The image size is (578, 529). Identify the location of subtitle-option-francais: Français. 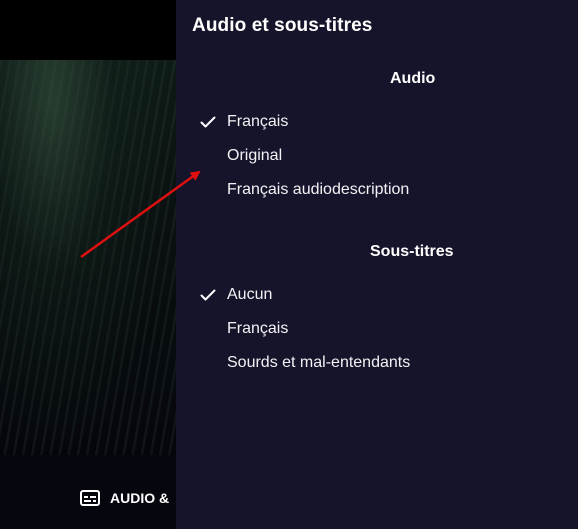
(244, 329).